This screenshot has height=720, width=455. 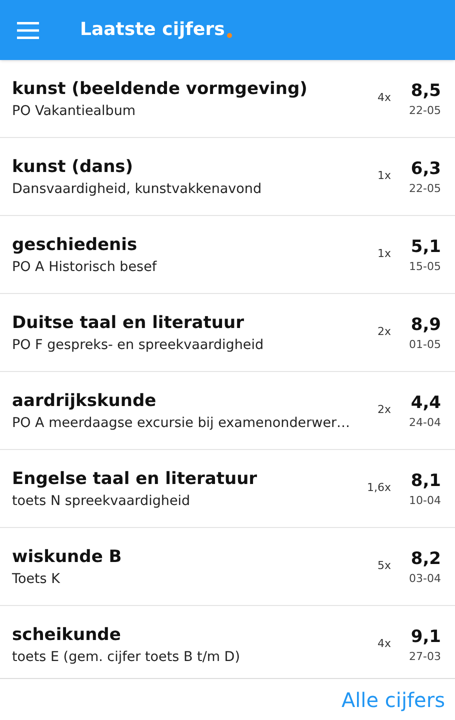 What do you see at coordinates (152, 30) in the screenshot?
I see `app-title: Laatste cijfers` at bounding box center [152, 30].